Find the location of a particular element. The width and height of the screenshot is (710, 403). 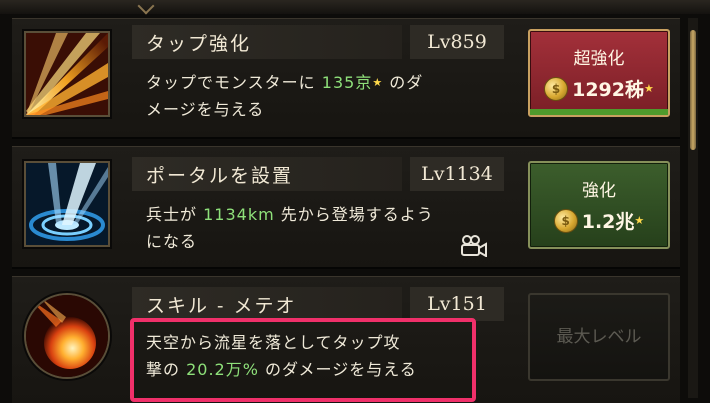

value-highlight: 135京 is located at coordinates (347, 82).